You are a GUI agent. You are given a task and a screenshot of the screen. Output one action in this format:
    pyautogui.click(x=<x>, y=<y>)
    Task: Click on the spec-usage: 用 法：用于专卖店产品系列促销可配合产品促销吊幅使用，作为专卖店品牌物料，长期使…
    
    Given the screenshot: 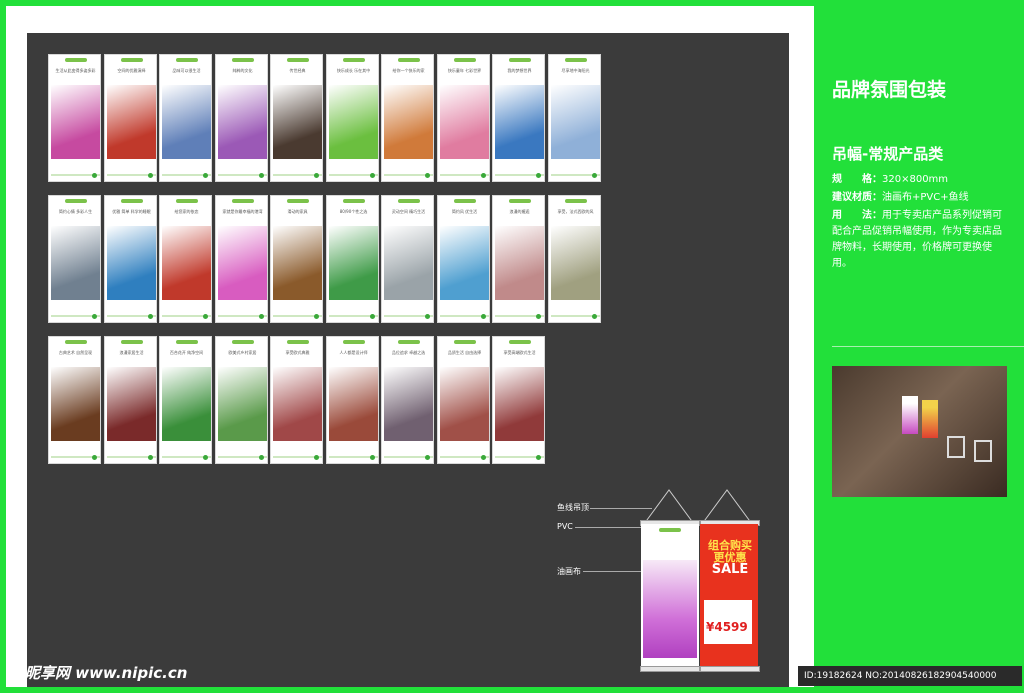 What is the action you would take?
    pyautogui.click(x=921, y=240)
    